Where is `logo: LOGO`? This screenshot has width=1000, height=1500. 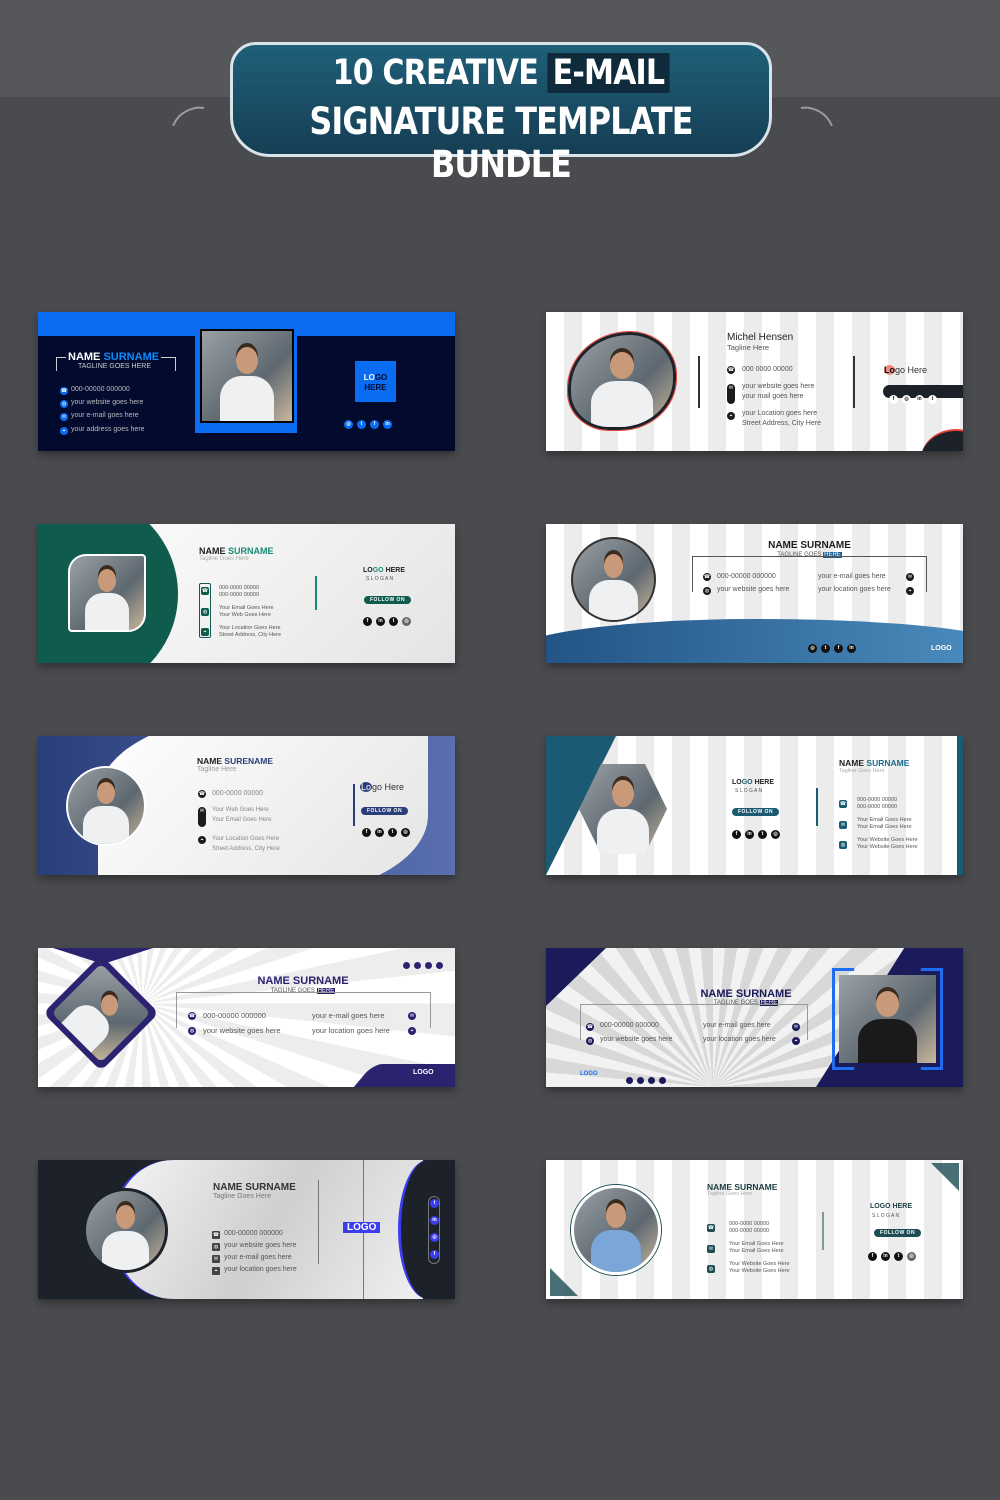
logo: LOGO is located at coordinates (589, 1074).